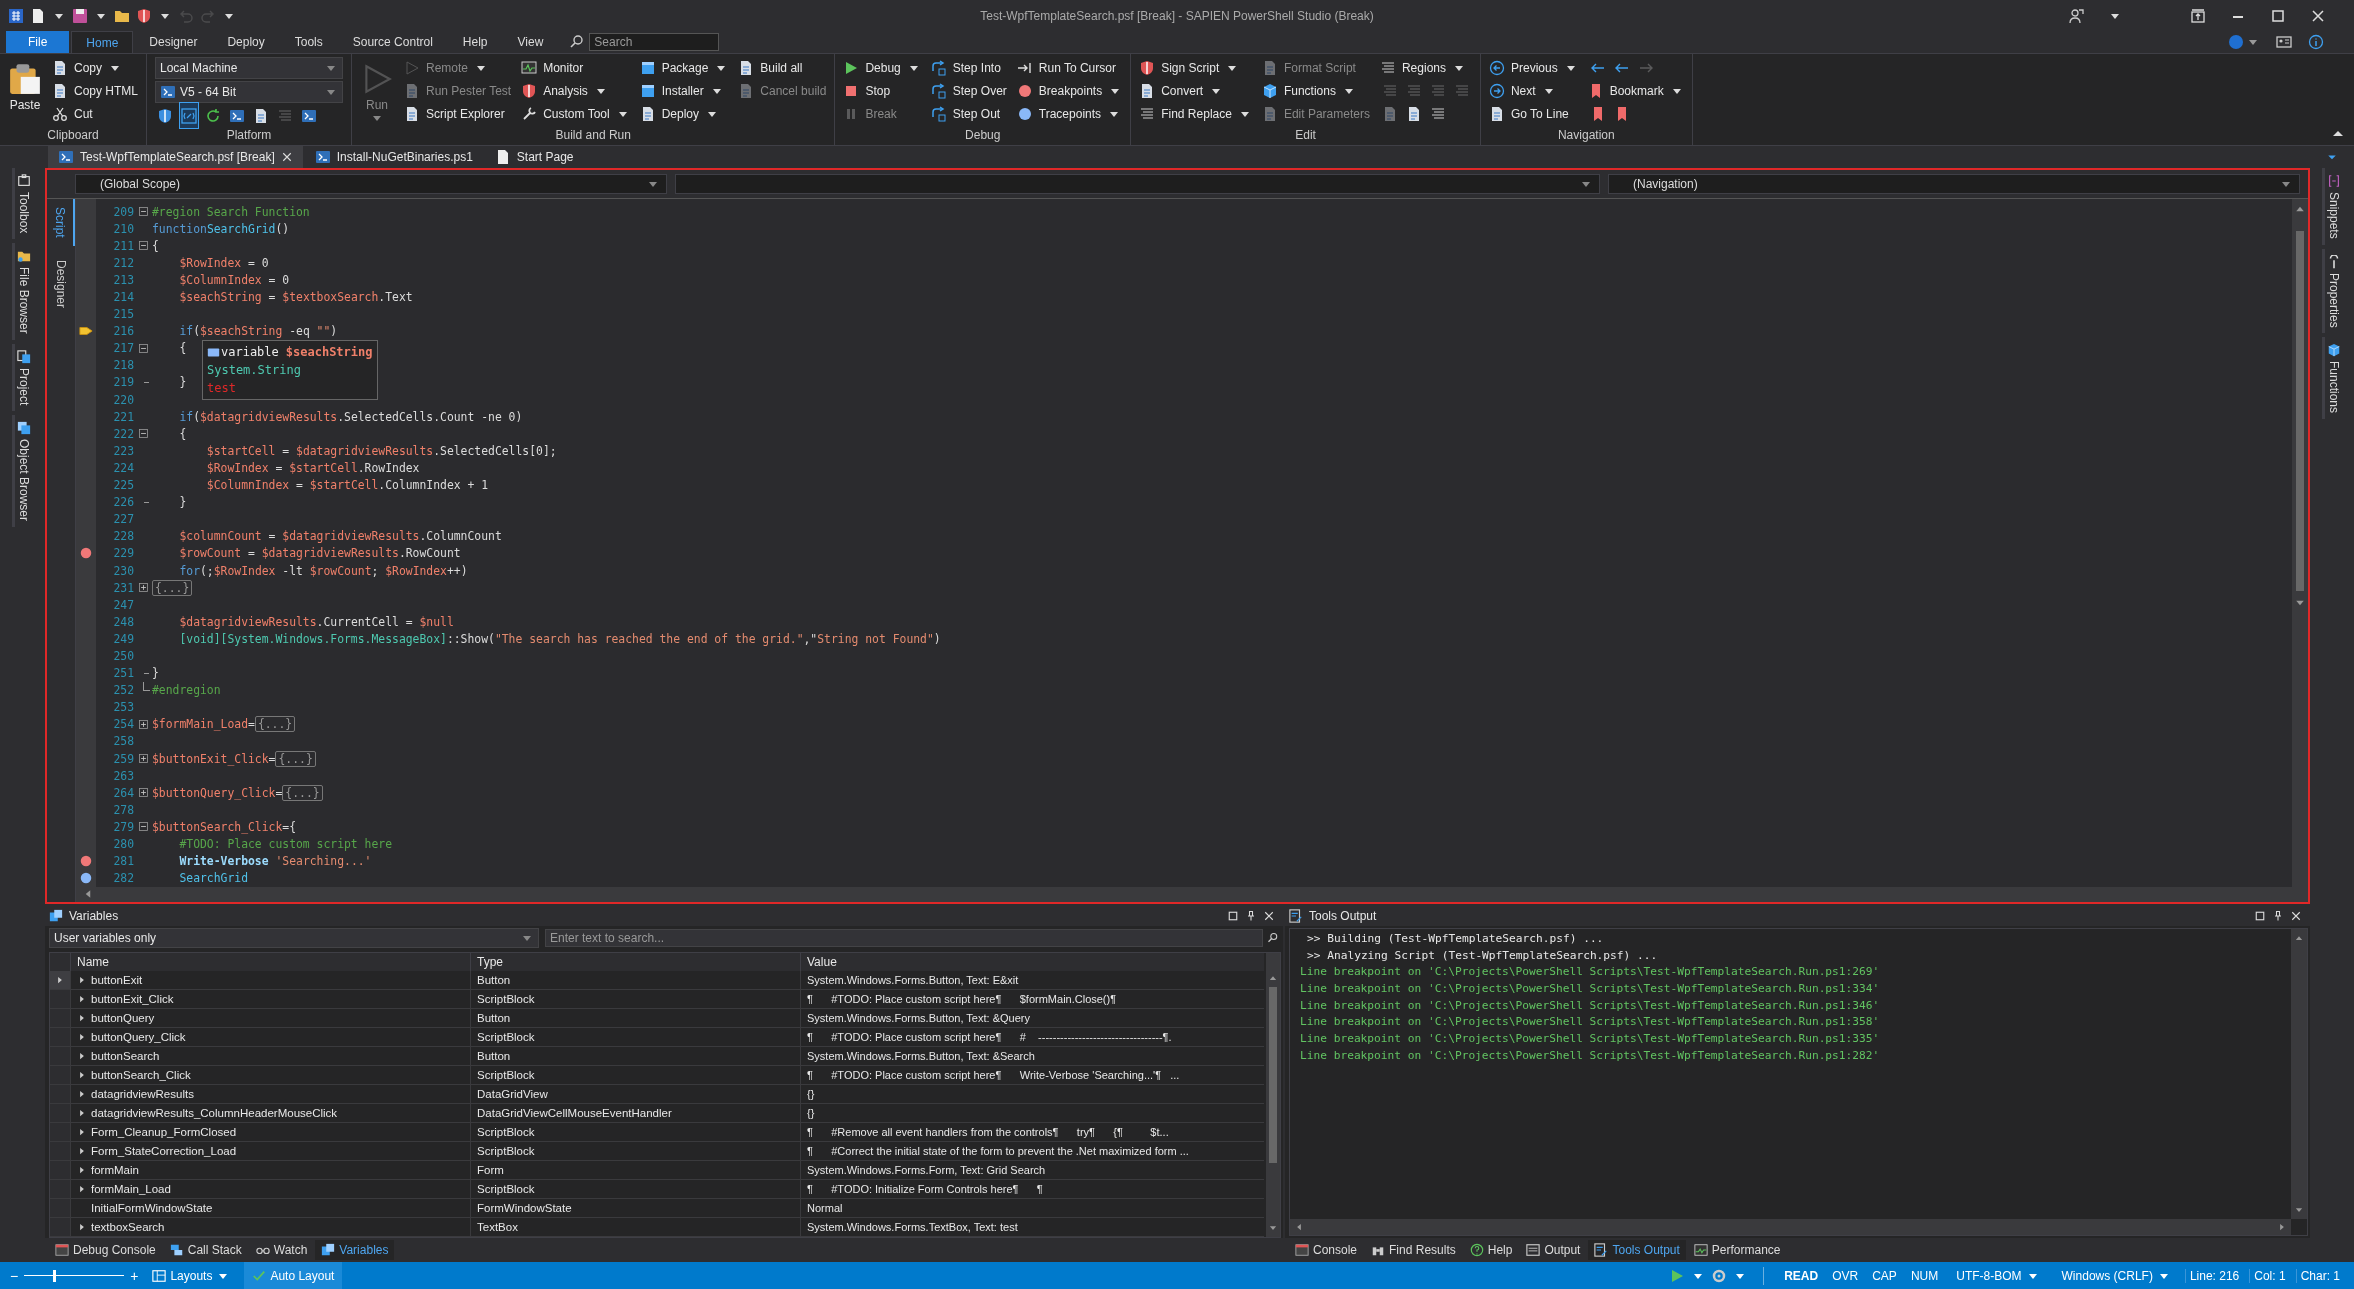 The height and width of the screenshot is (1289, 2354). Describe the element at coordinates (95, 113) in the screenshot. I see `ribbon-button: Cut` at that location.